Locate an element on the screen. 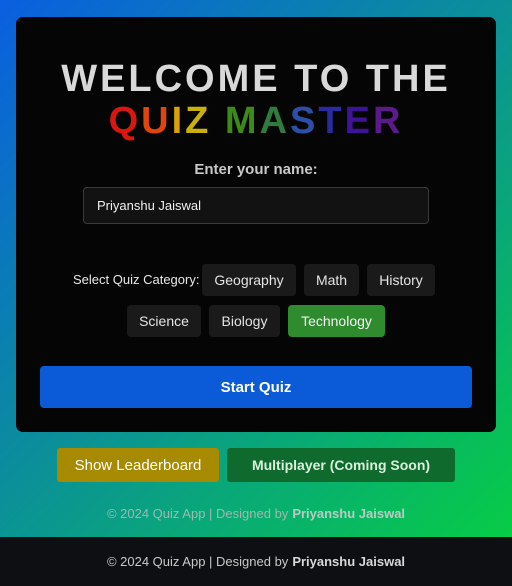 This screenshot has width=512, height=586. title-letter: Q is located at coordinates (125, 121).